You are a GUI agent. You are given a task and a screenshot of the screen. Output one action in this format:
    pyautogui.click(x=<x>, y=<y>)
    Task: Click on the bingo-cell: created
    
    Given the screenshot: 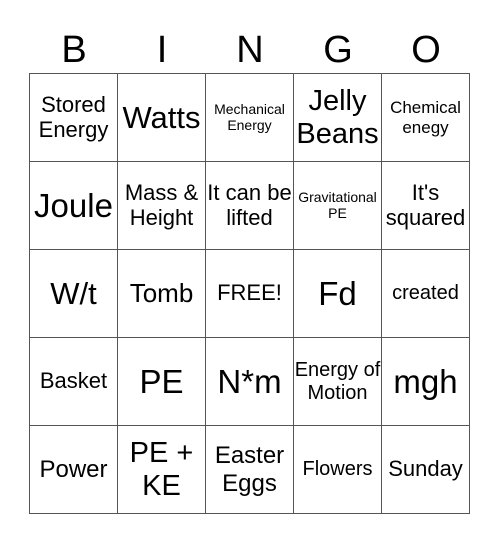 What is the action you would take?
    pyautogui.click(x=426, y=294)
    